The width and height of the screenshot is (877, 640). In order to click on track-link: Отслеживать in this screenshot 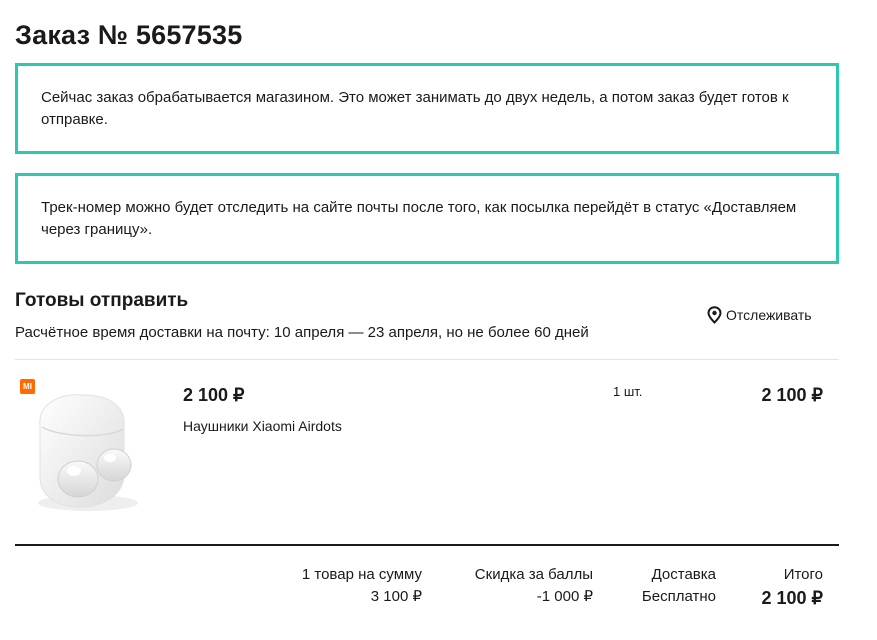, I will do `click(759, 315)`.